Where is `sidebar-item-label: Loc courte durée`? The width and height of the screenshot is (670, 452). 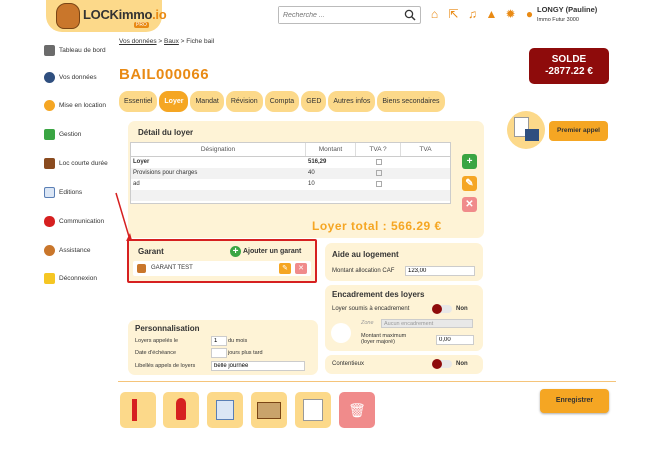
sidebar-item-label: Loc courte durée is located at coordinates (83, 163).